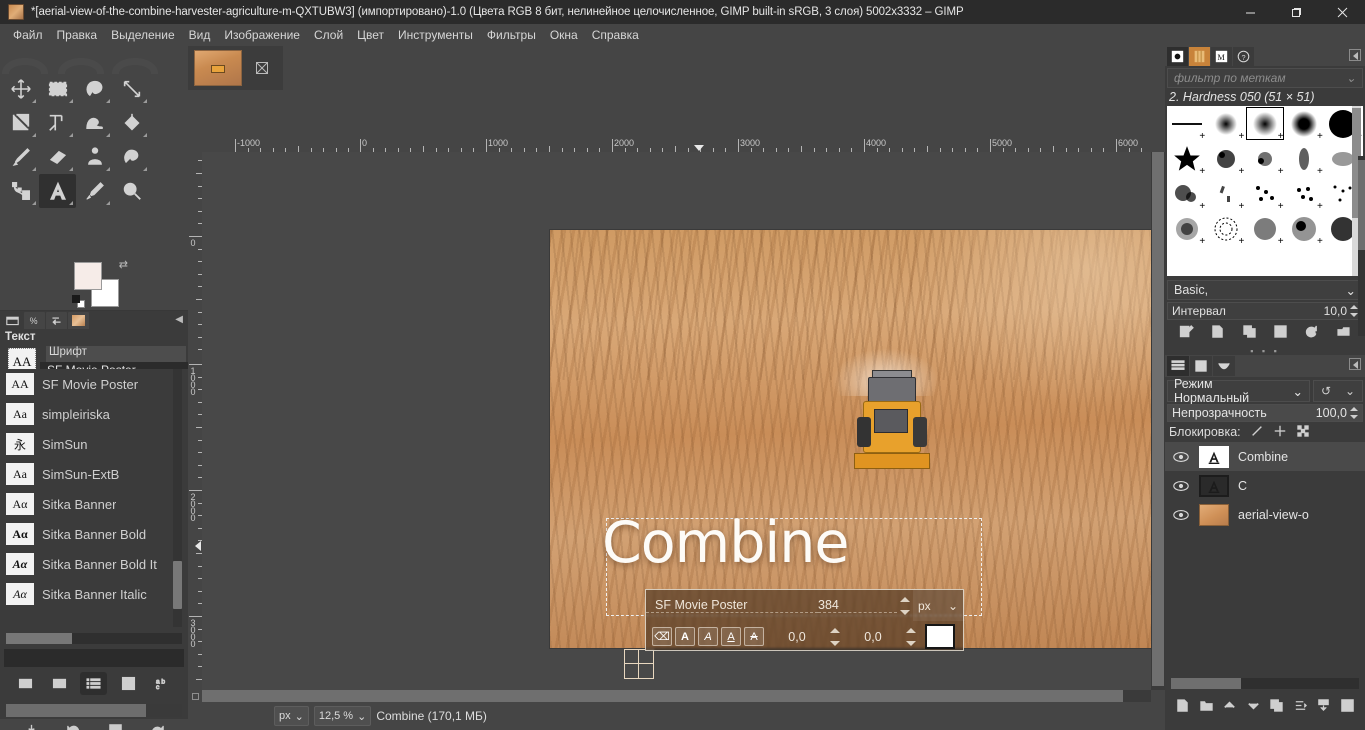  What do you see at coordinates (73, 726) in the screenshot?
I see `restore-tool-preset-button` at bounding box center [73, 726].